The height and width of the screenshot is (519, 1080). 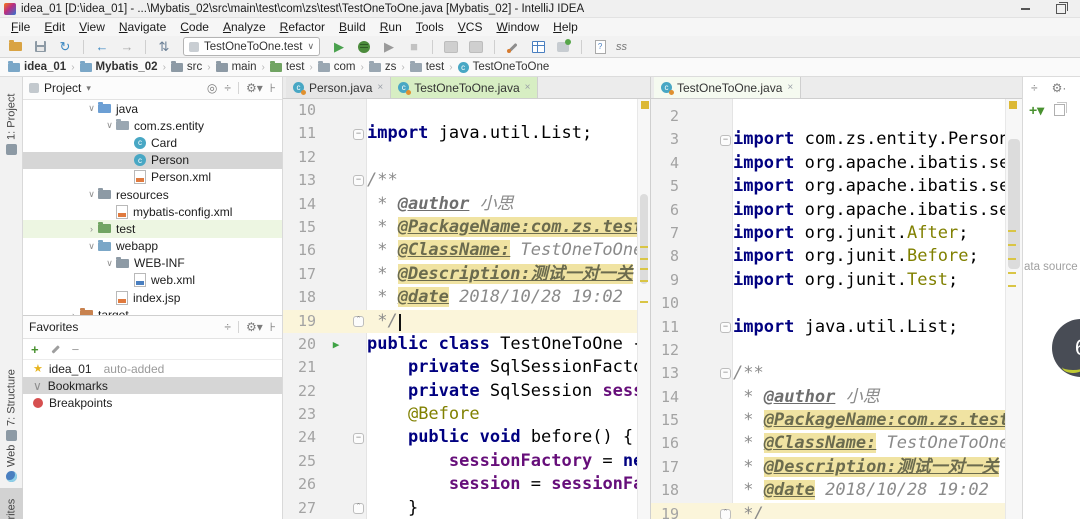 What do you see at coordinates (152, 297) in the screenshot?
I see `tree-item-index.jsp: index.jsp` at bounding box center [152, 297].